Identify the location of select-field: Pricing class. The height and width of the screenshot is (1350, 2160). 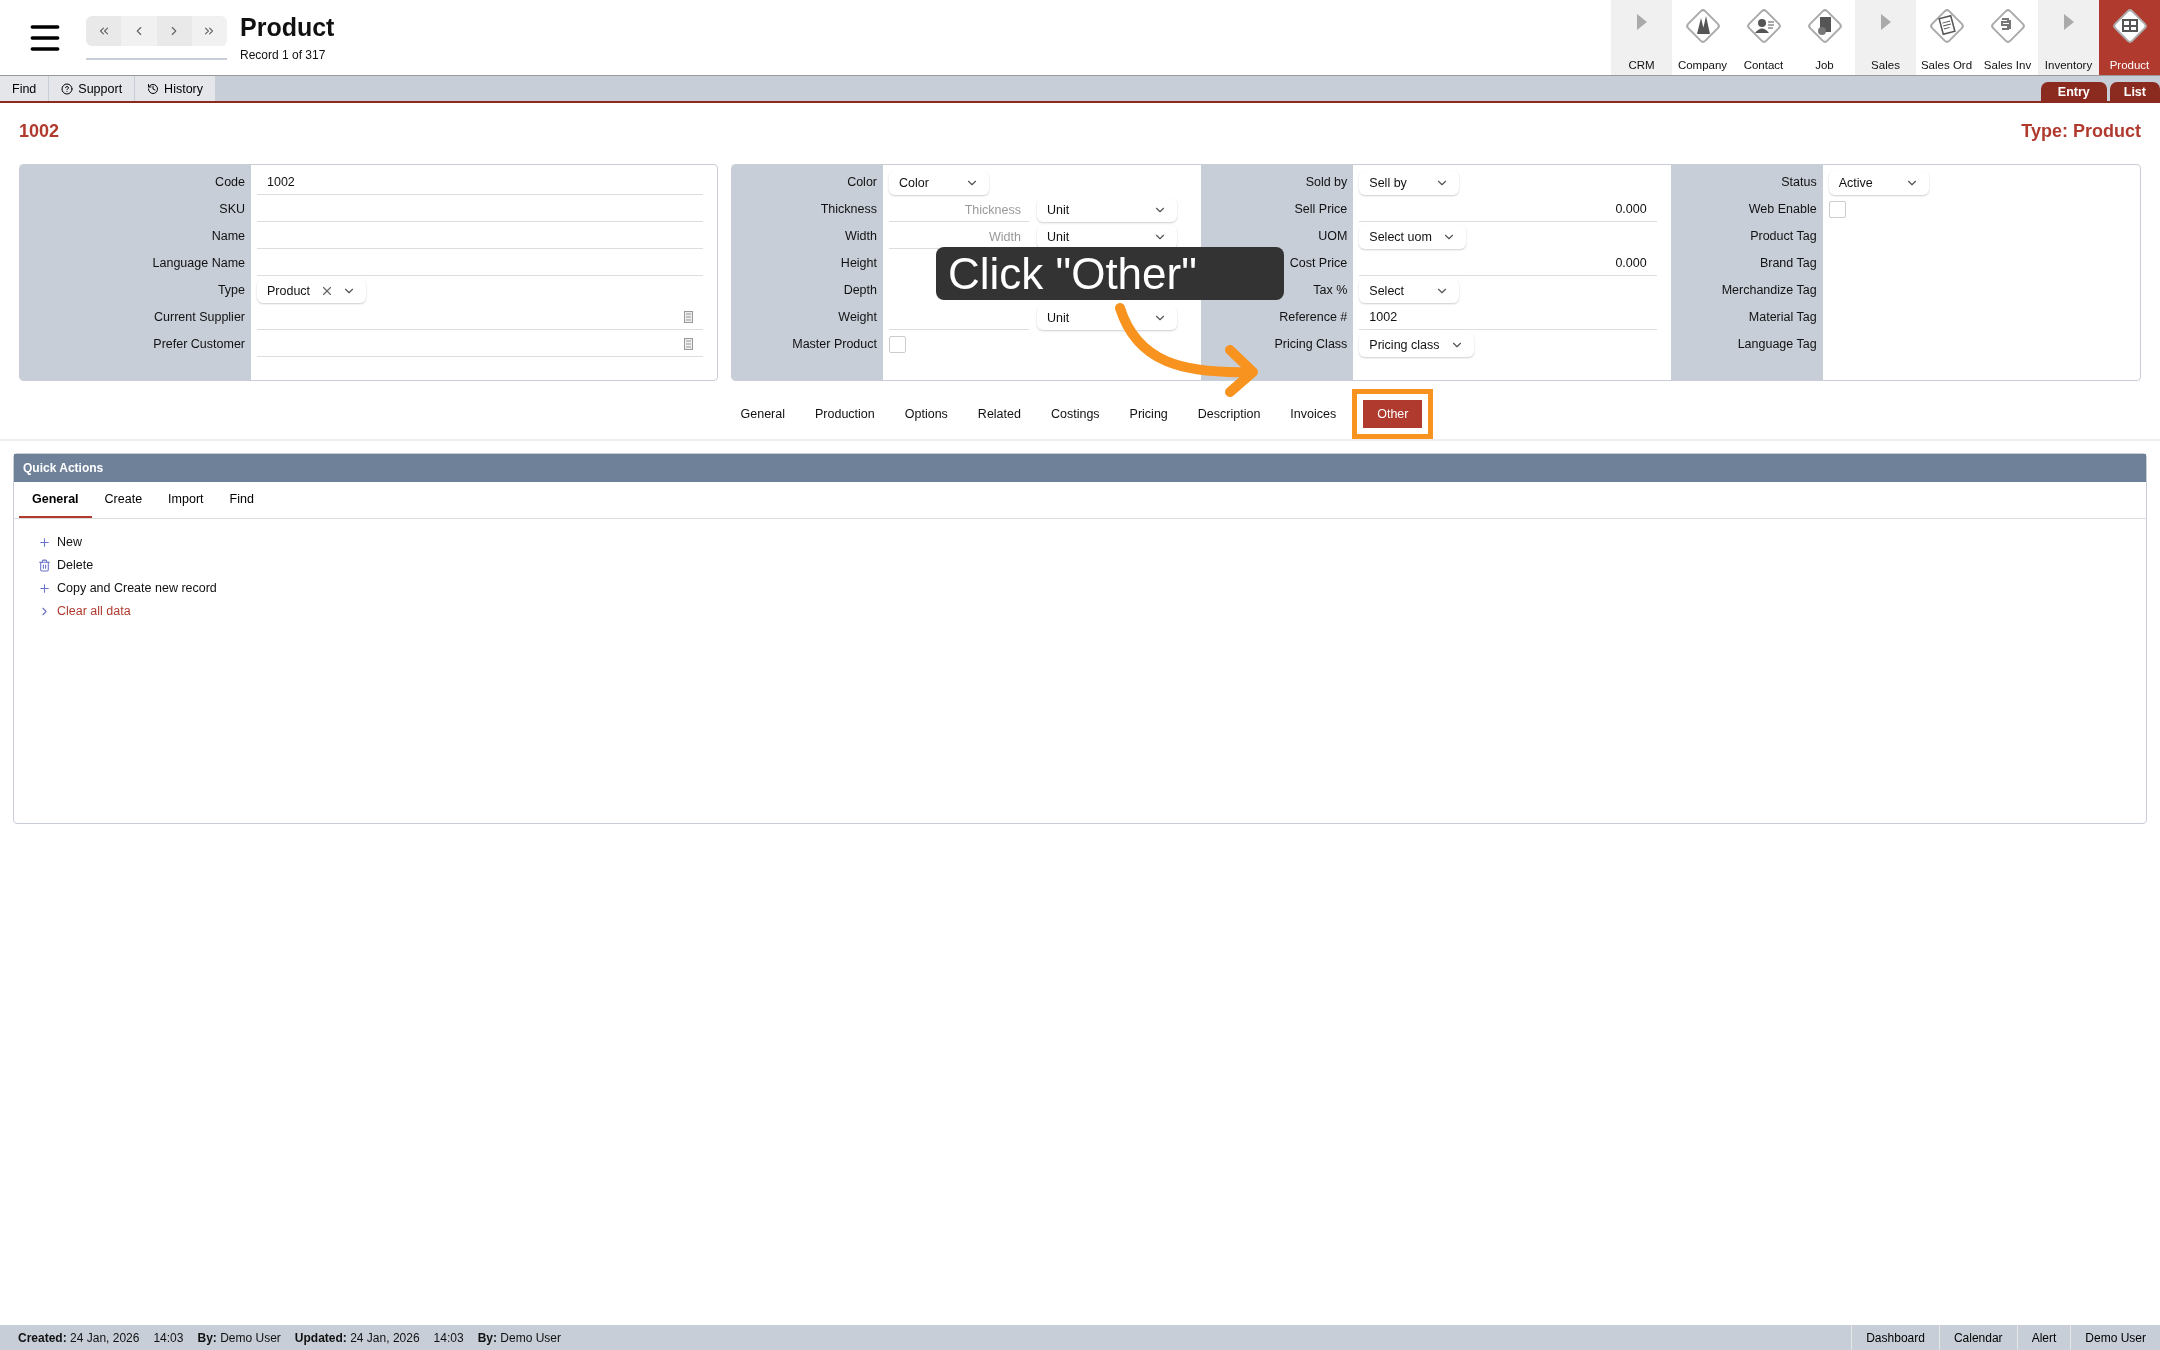
(1416, 344).